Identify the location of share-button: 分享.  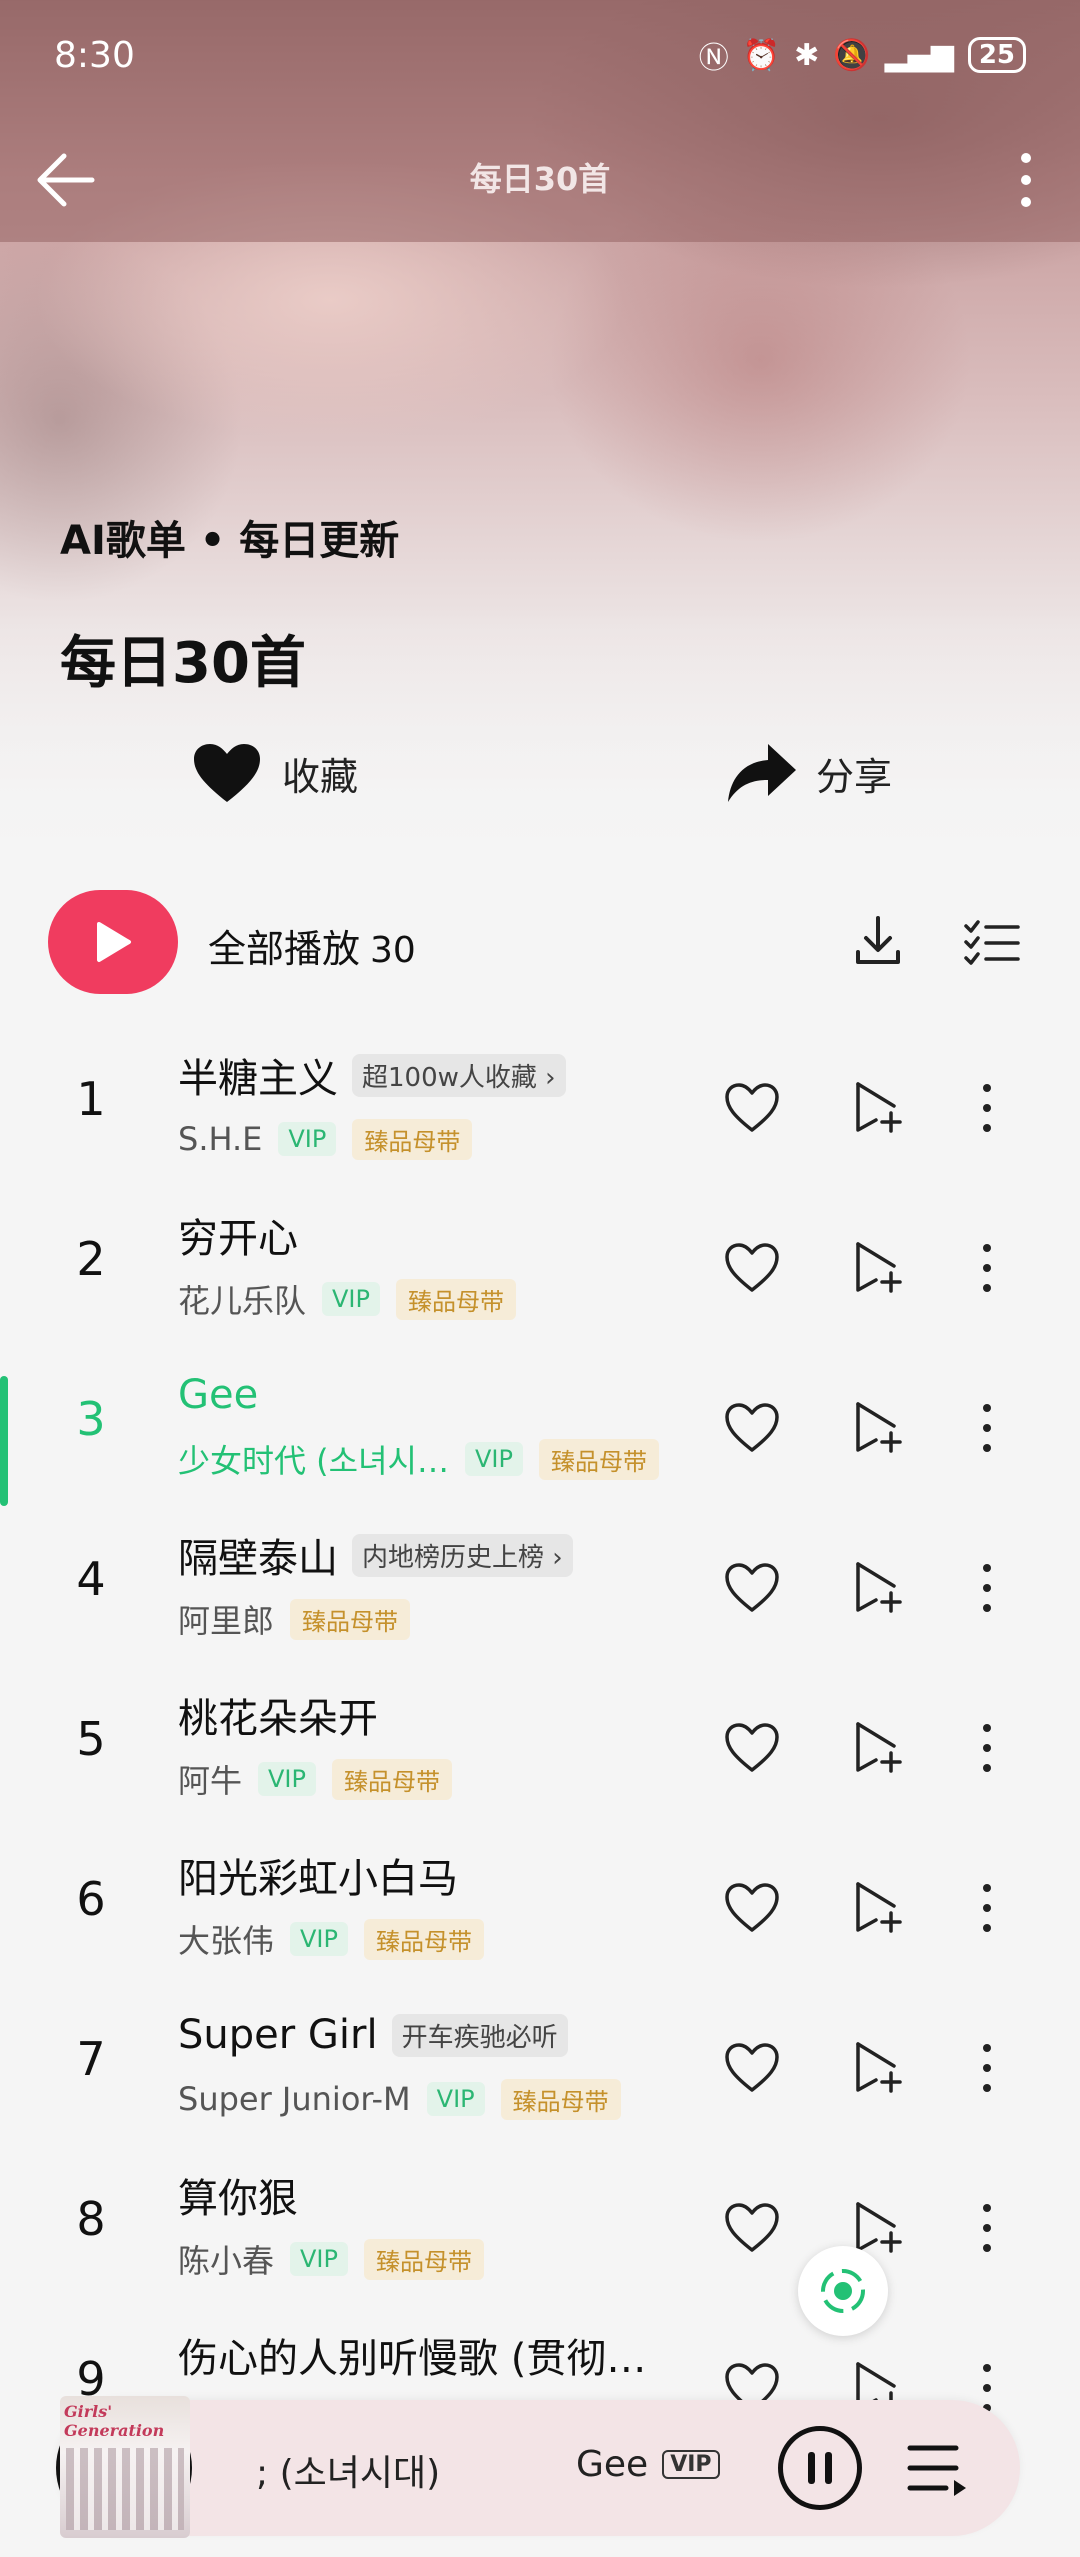
(809, 773).